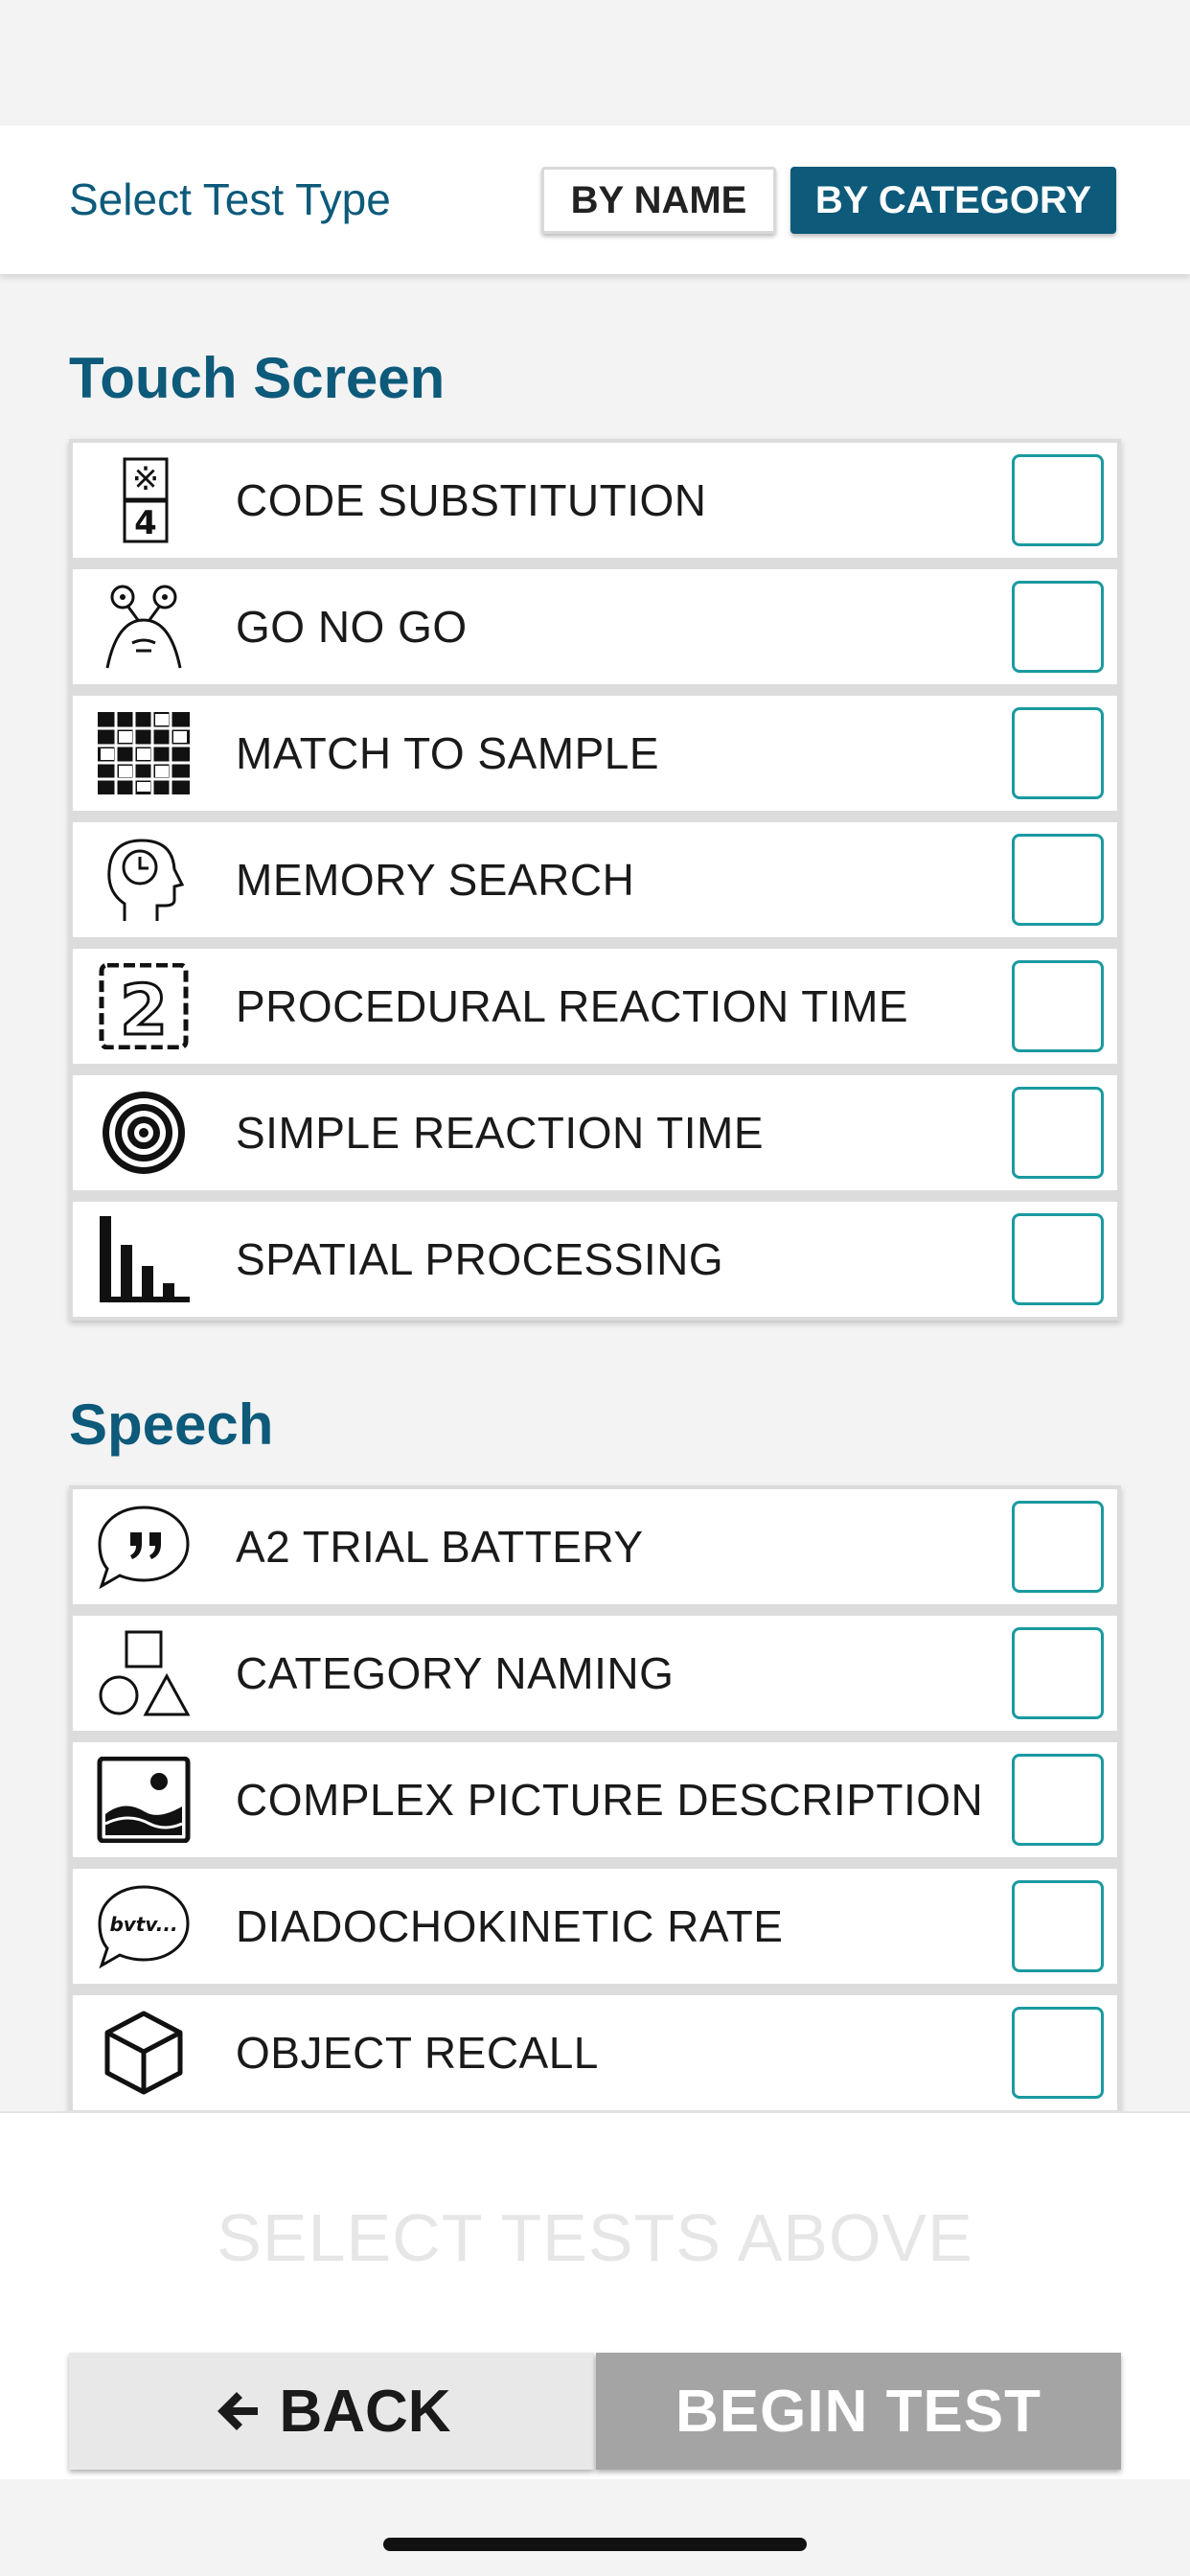  I want to click on number-two-icon: 2, so click(144, 1006).